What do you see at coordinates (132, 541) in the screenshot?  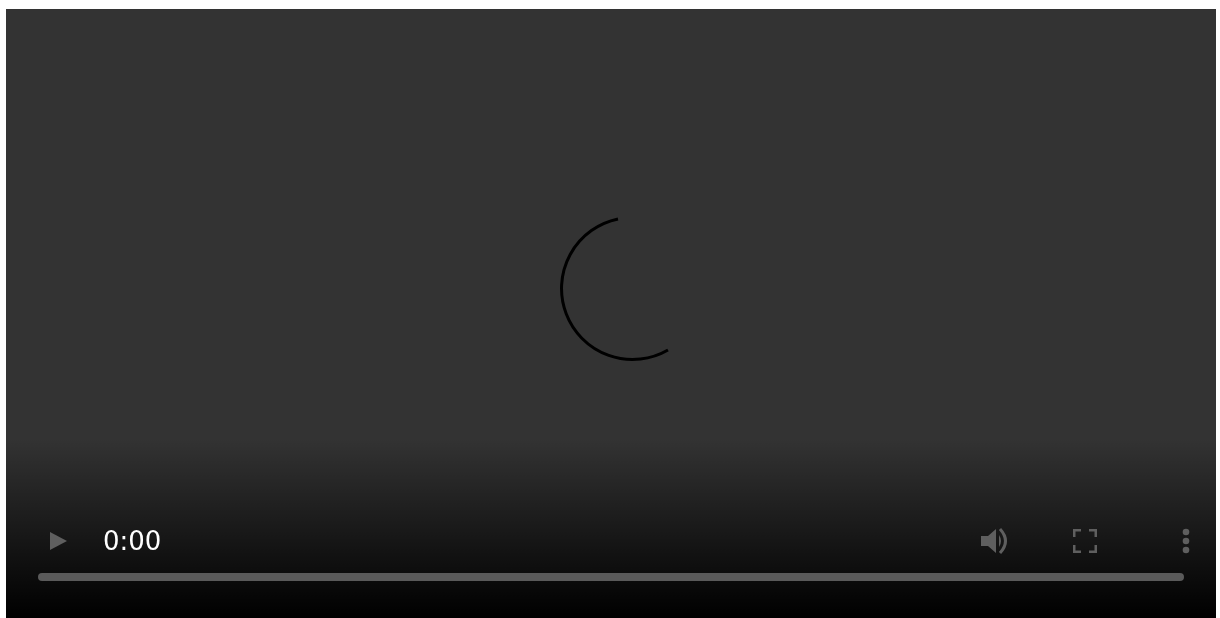 I see `time-display: 0:00` at bounding box center [132, 541].